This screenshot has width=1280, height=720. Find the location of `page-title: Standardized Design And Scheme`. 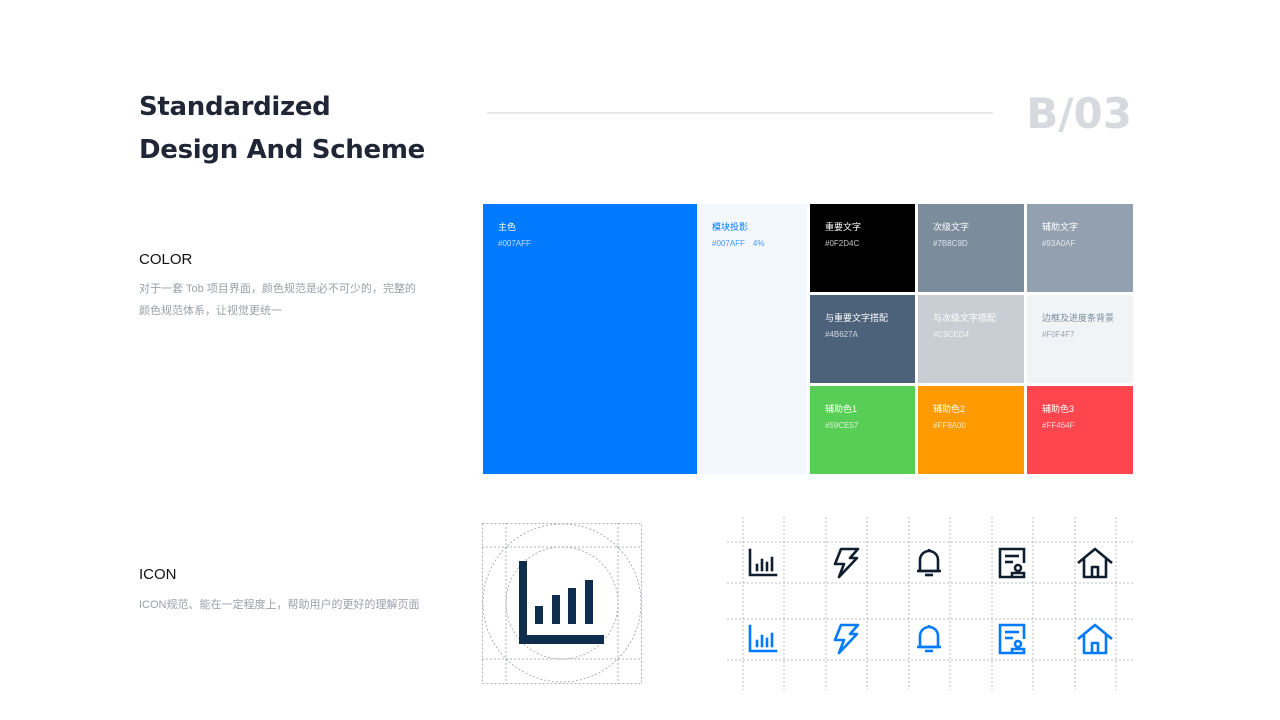

page-title: Standardized Design And Scheme is located at coordinates (282, 129).